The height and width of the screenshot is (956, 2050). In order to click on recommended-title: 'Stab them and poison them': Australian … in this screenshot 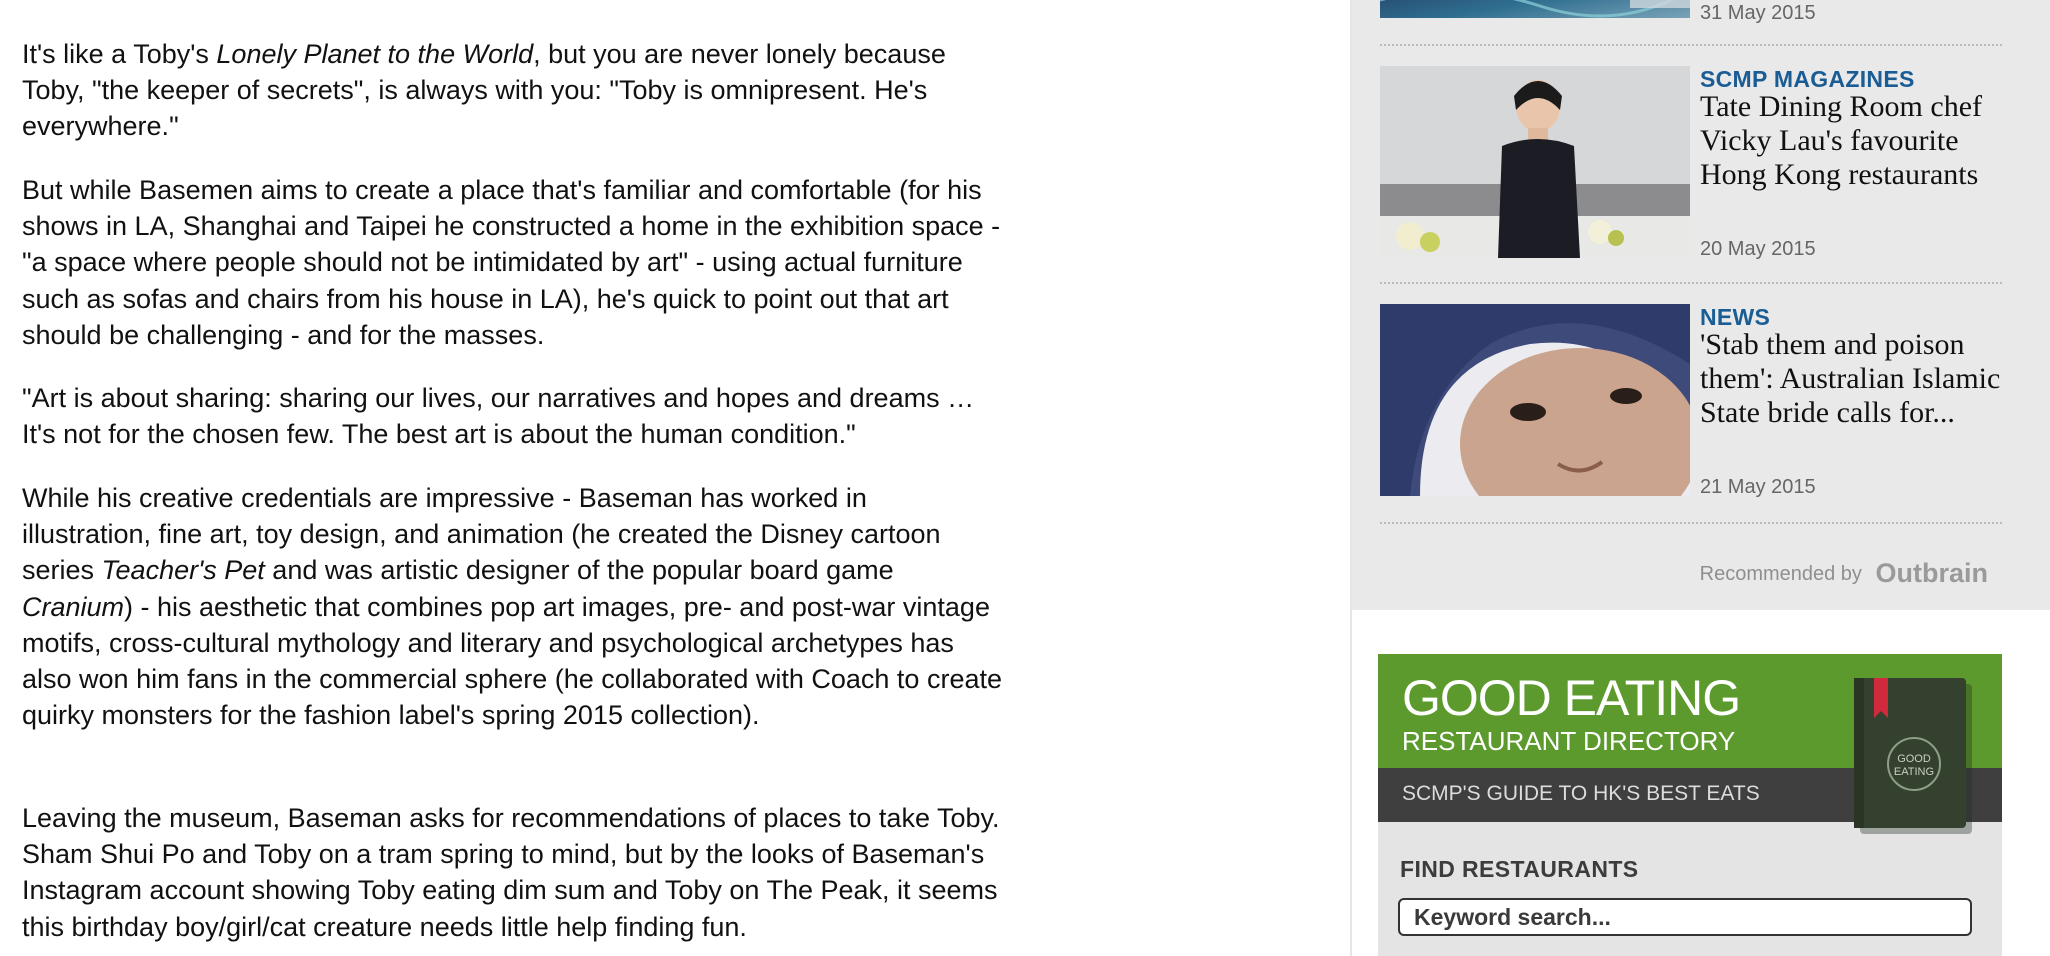, I will do `click(1855, 379)`.